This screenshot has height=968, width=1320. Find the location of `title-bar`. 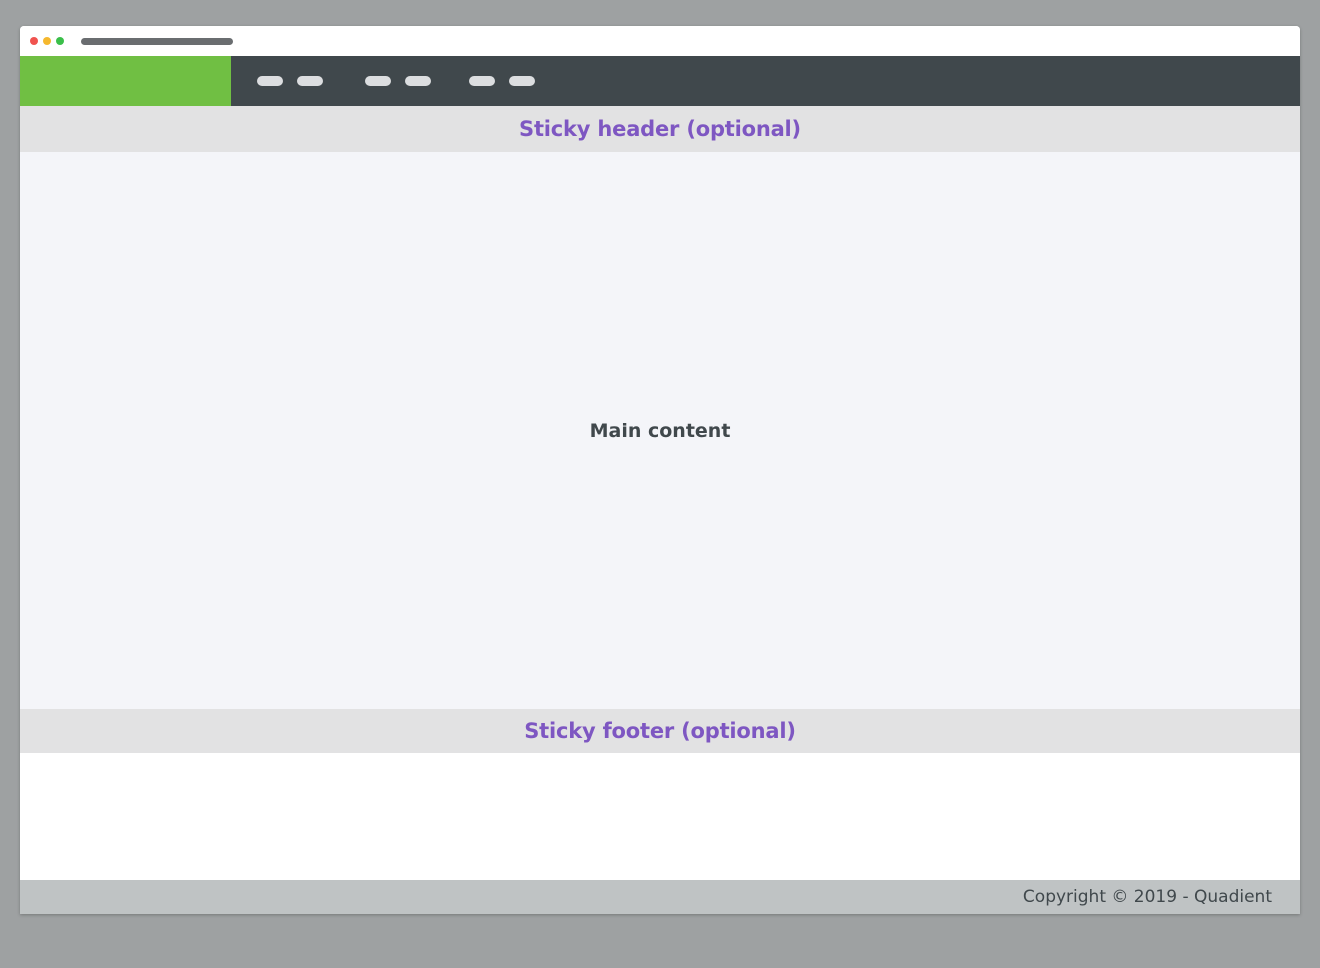

title-bar is located at coordinates (660, 41).